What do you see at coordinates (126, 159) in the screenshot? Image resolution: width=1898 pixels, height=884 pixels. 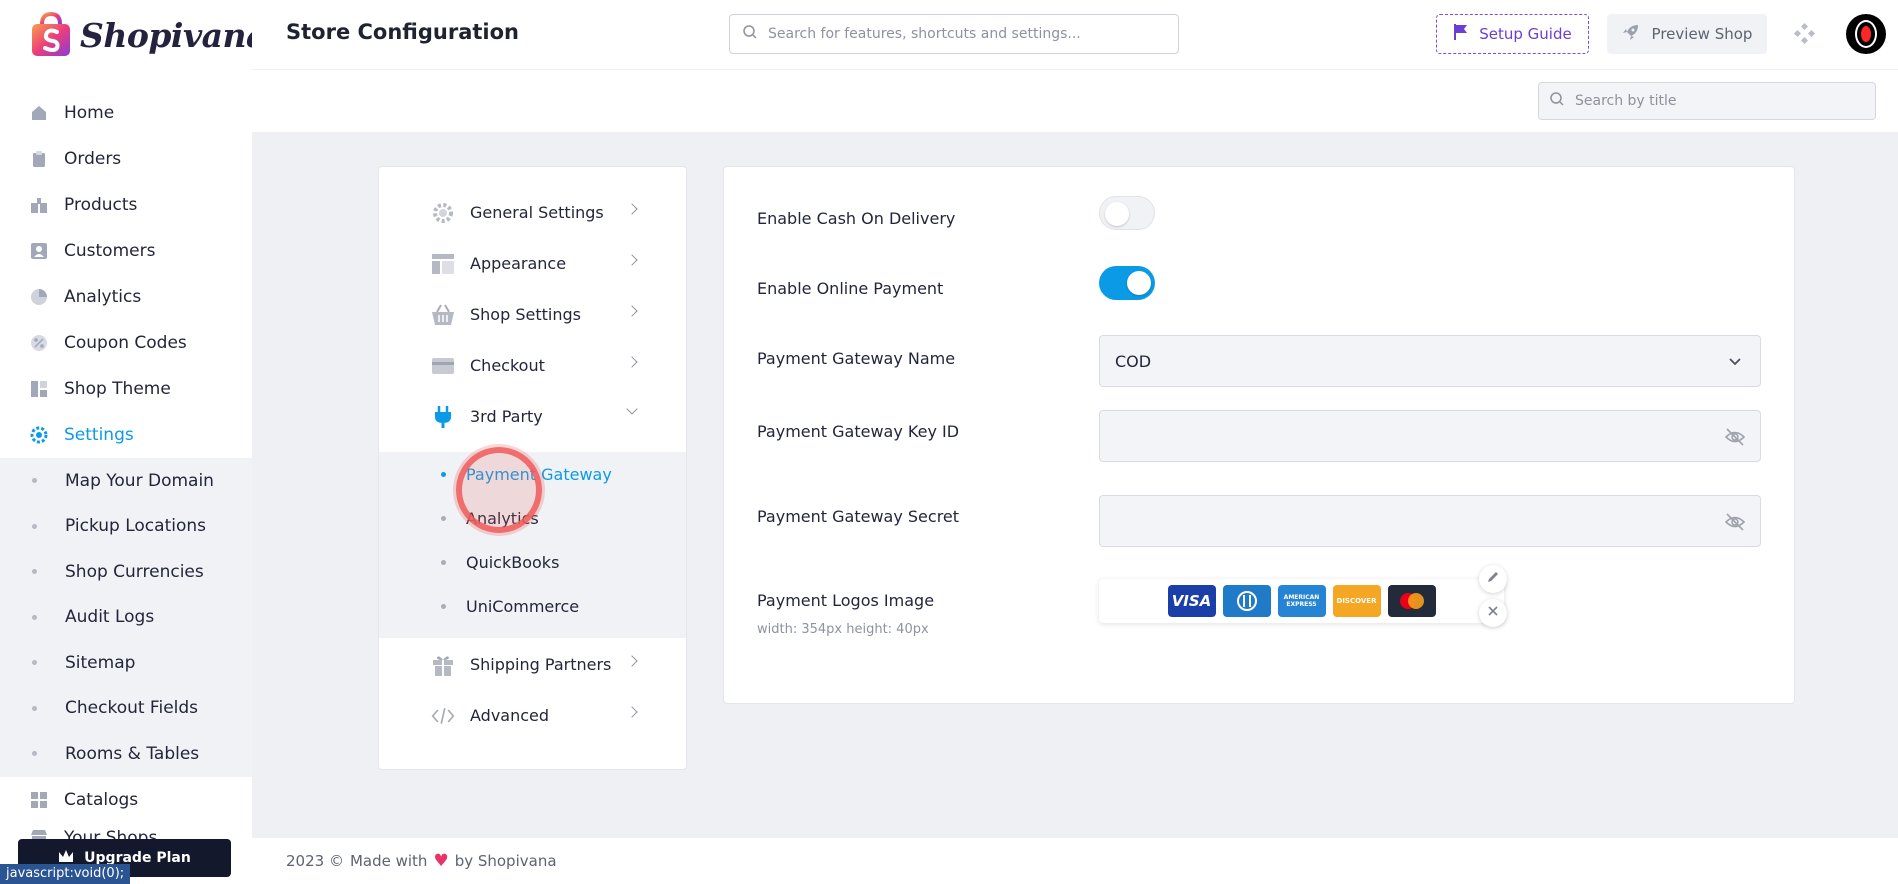 I see `sidebar-item-orders: Orders` at bounding box center [126, 159].